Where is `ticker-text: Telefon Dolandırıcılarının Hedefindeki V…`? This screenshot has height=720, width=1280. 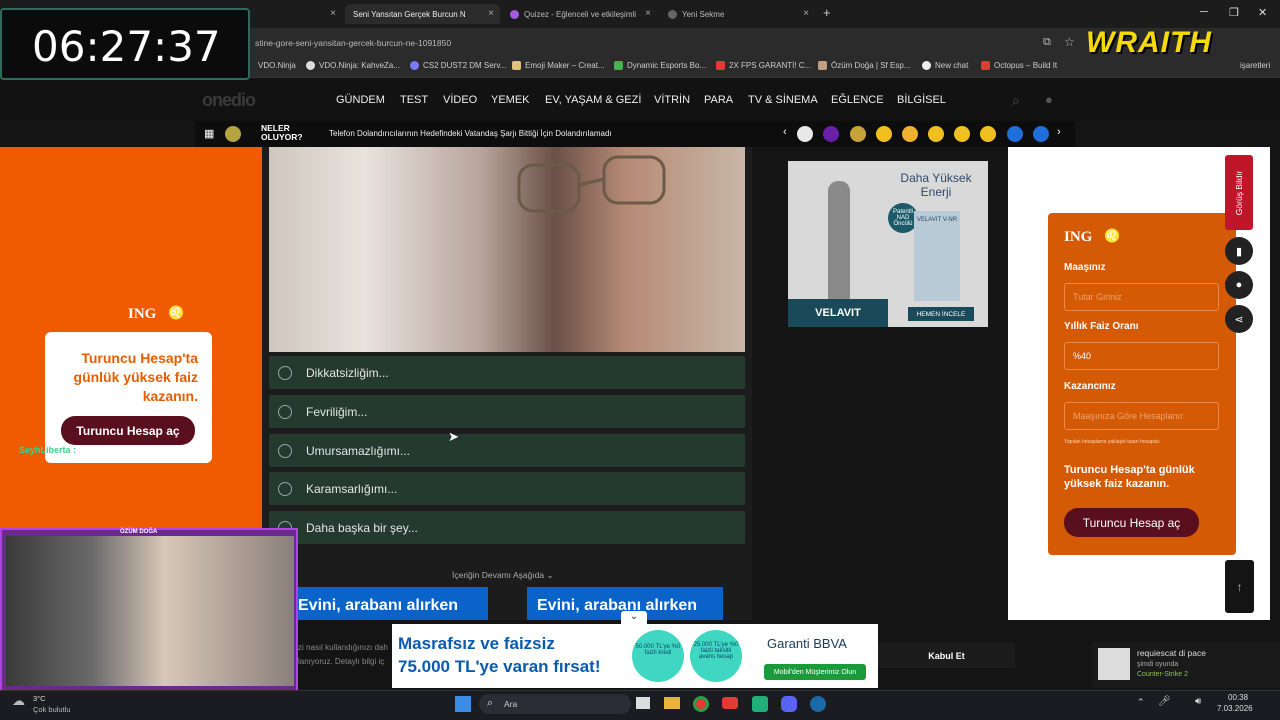
ticker-text: Telefon Dolandırıcılarının Hedefindeki V… is located at coordinates (470, 133).